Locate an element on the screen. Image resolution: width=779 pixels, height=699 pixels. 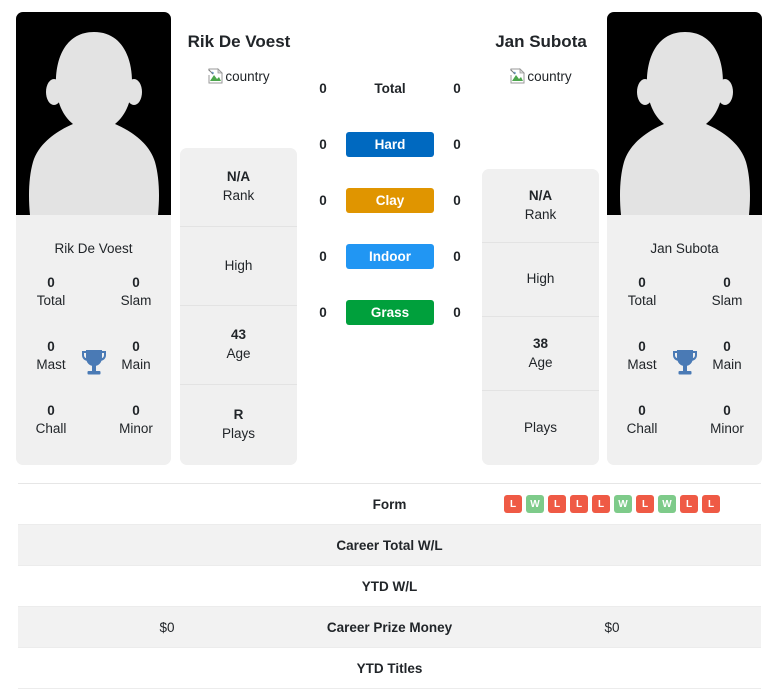
trophy-icon is located at coordinates (93, 362).